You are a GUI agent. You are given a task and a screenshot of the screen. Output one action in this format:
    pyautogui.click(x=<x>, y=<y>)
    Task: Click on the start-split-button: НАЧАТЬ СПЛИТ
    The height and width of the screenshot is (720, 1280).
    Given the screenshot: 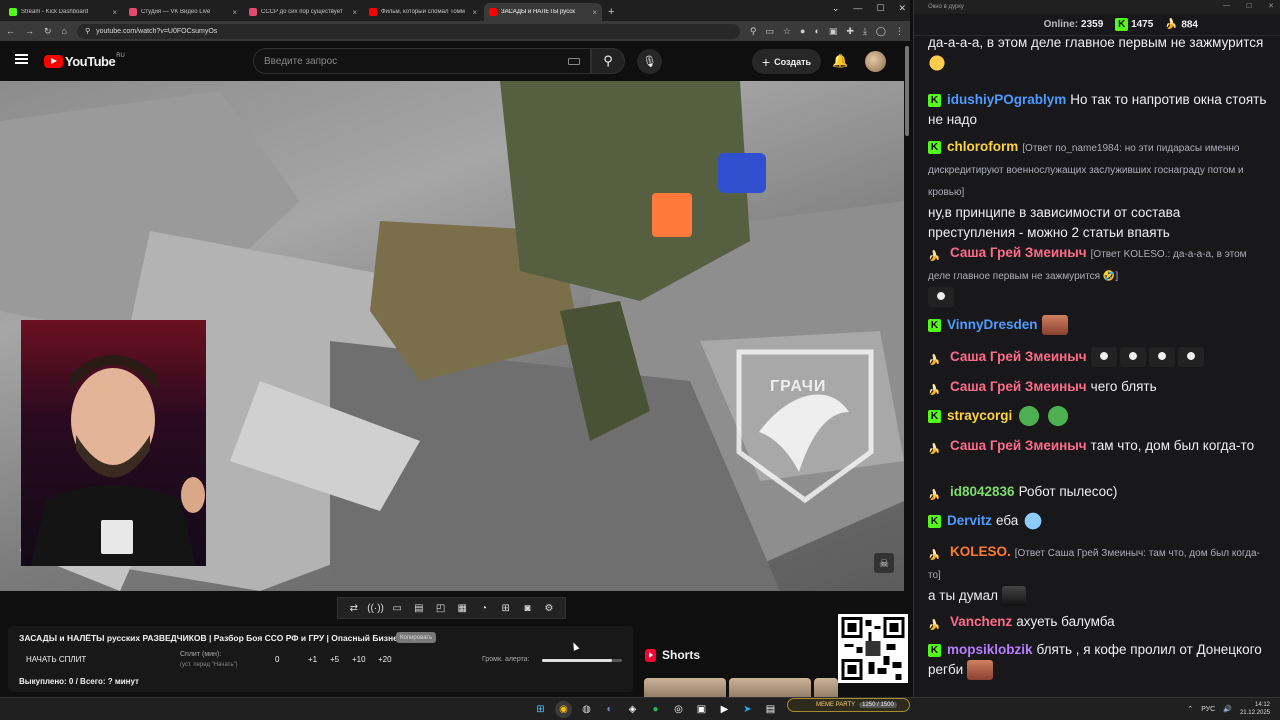 What is the action you would take?
    pyautogui.click(x=56, y=659)
    